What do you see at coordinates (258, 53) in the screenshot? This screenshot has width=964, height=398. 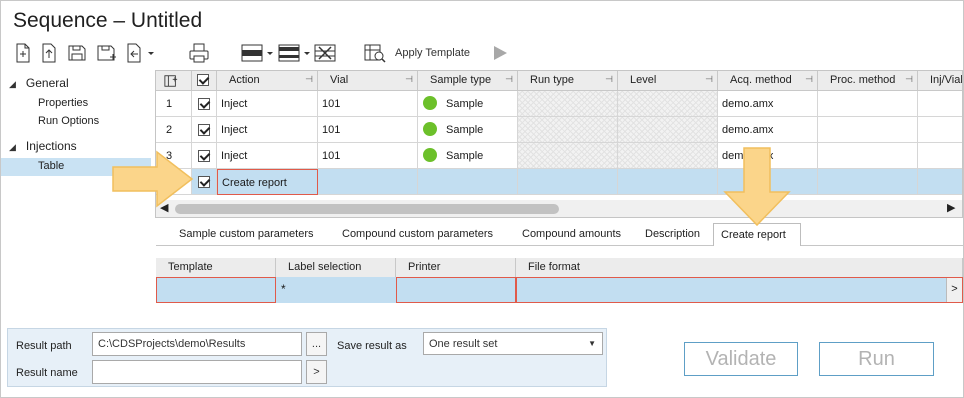 I see `insert-row-icon` at bounding box center [258, 53].